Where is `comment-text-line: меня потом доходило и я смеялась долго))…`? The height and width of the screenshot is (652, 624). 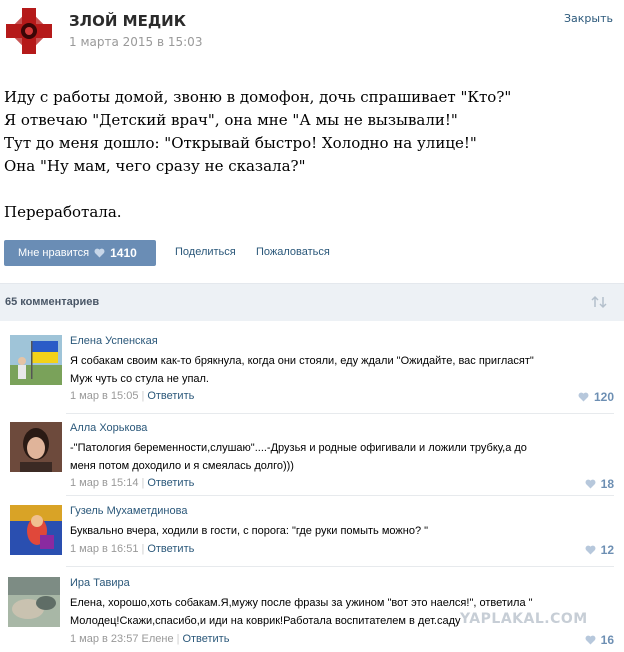
comment-text-line: меня потом доходило и я смеялась долго))… is located at coordinates (182, 466).